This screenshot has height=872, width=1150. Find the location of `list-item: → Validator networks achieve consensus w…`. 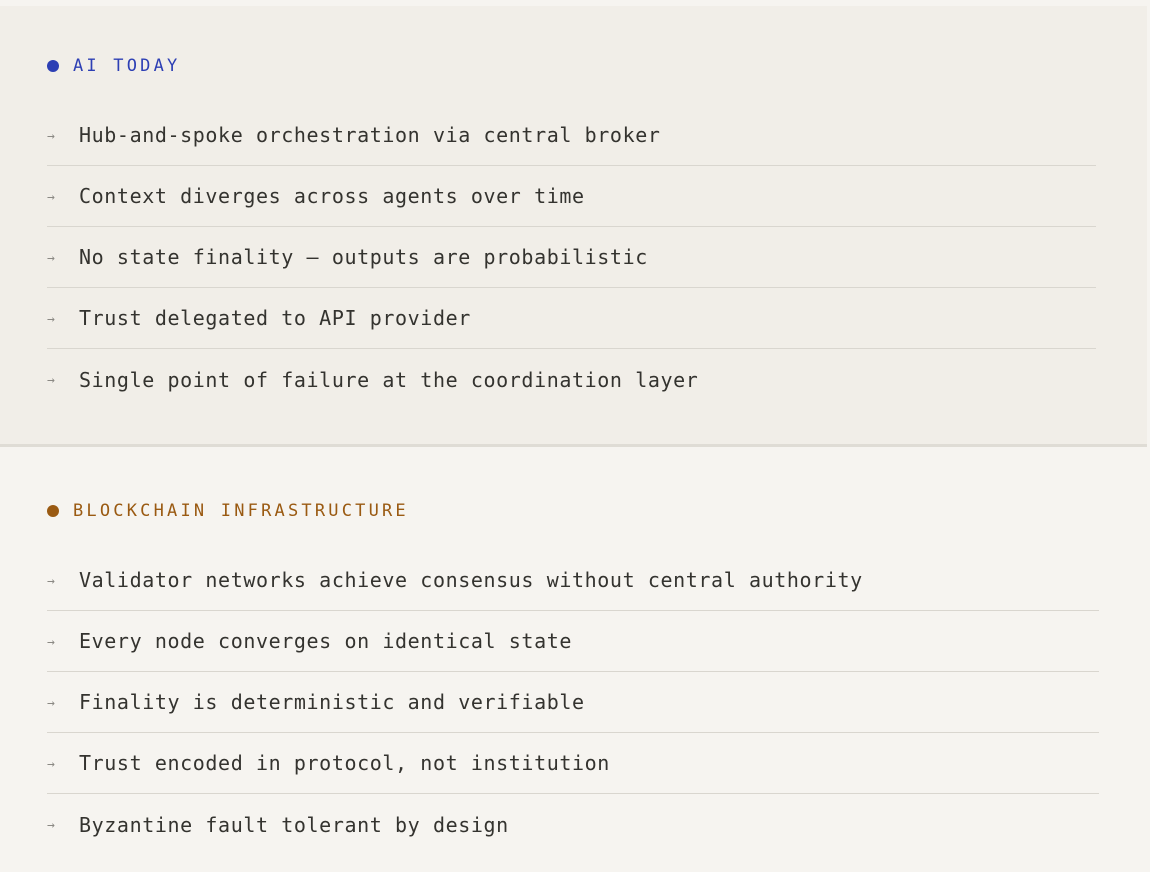

list-item: → Validator networks achieve consensus w… is located at coordinates (573, 580).